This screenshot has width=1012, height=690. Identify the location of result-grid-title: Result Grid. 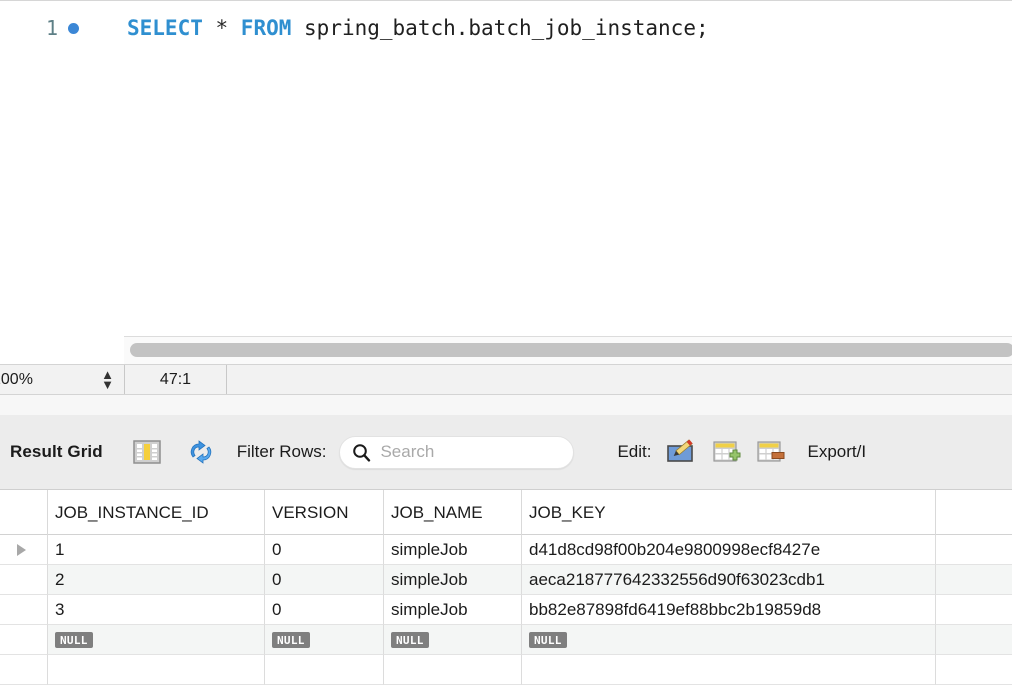
(56, 451).